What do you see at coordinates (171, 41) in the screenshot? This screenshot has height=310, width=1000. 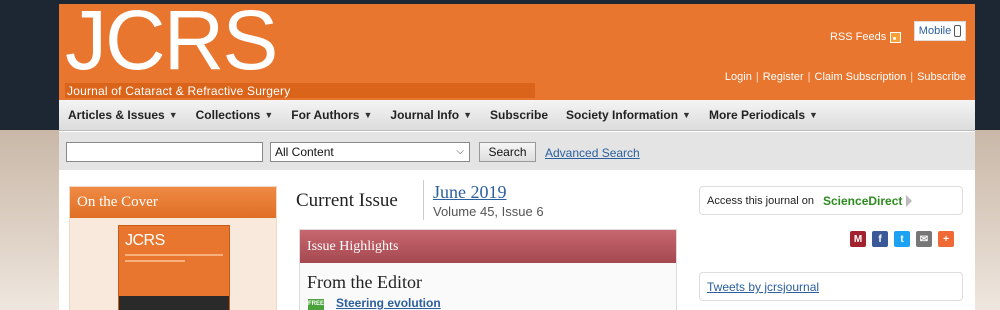 I see `journal-logo: JCRS` at bounding box center [171, 41].